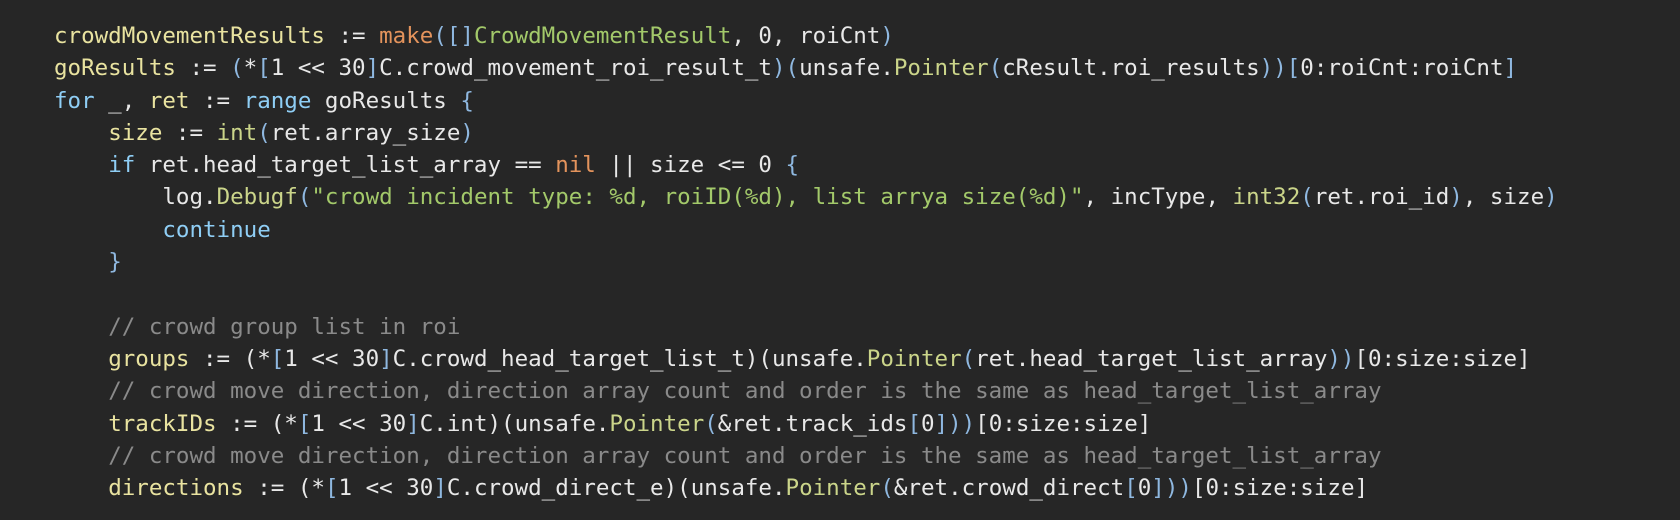 This screenshot has width=1680, height=520. I want to click on code-token-var: directions, so click(176, 488).